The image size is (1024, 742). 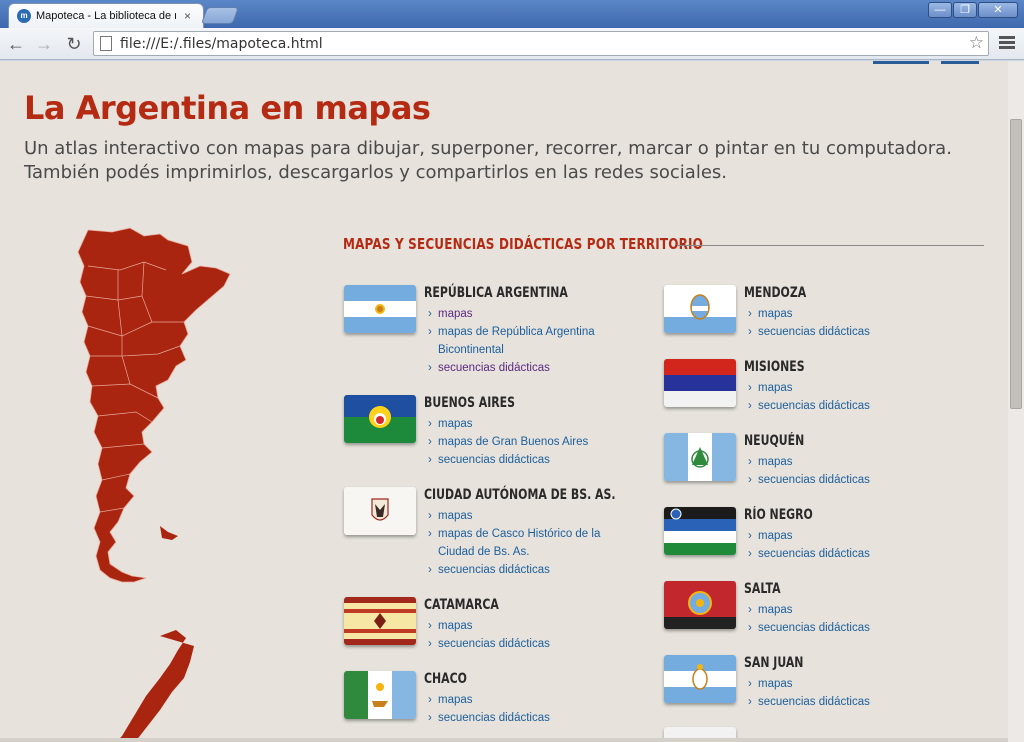 I want to click on territory-name: NEUQUÉN, so click(x=774, y=441).